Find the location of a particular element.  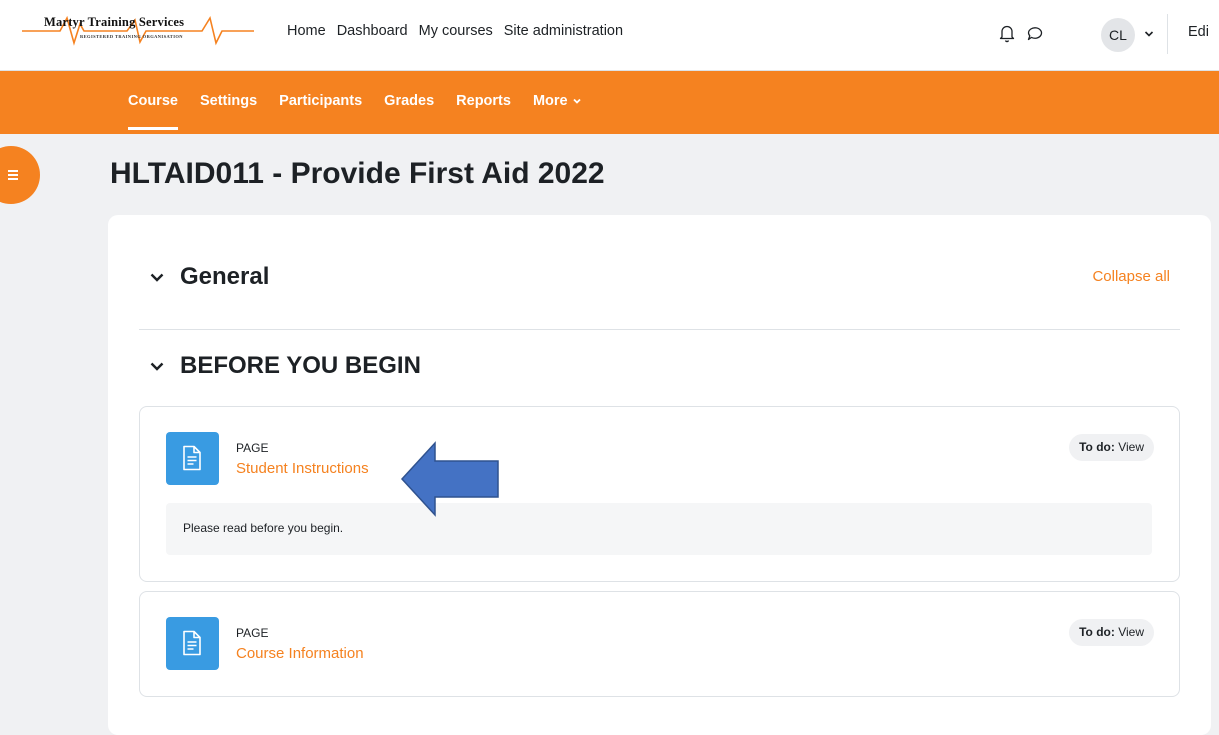

edit-mode-label: Edi is located at coordinates (1198, 32).